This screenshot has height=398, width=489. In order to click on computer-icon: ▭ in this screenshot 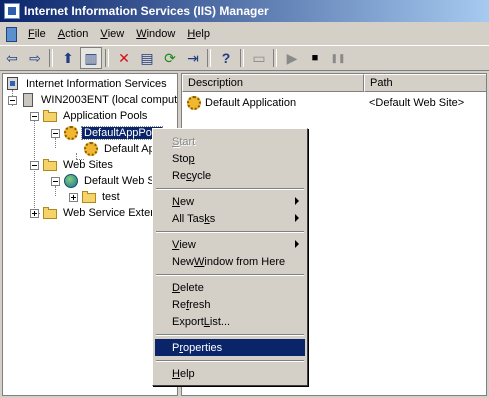, I will do `click(259, 58)`.